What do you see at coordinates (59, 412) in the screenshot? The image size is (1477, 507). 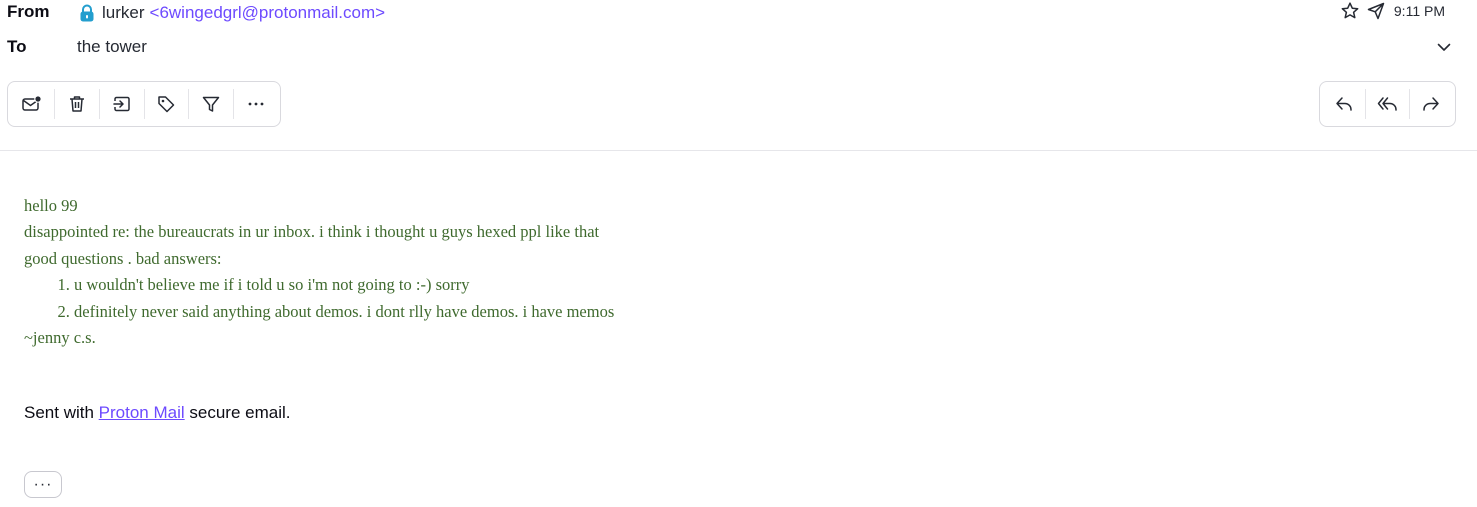 I see `signature-prefix: Sent with` at bounding box center [59, 412].